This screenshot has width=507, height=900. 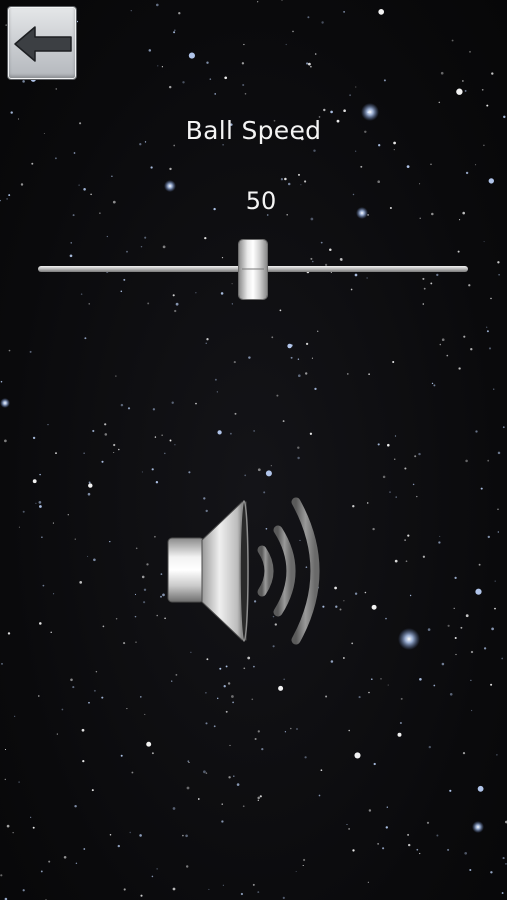 What do you see at coordinates (253, 568) in the screenshot?
I see `sound-toggle-button` at bounding box center [253, 568].